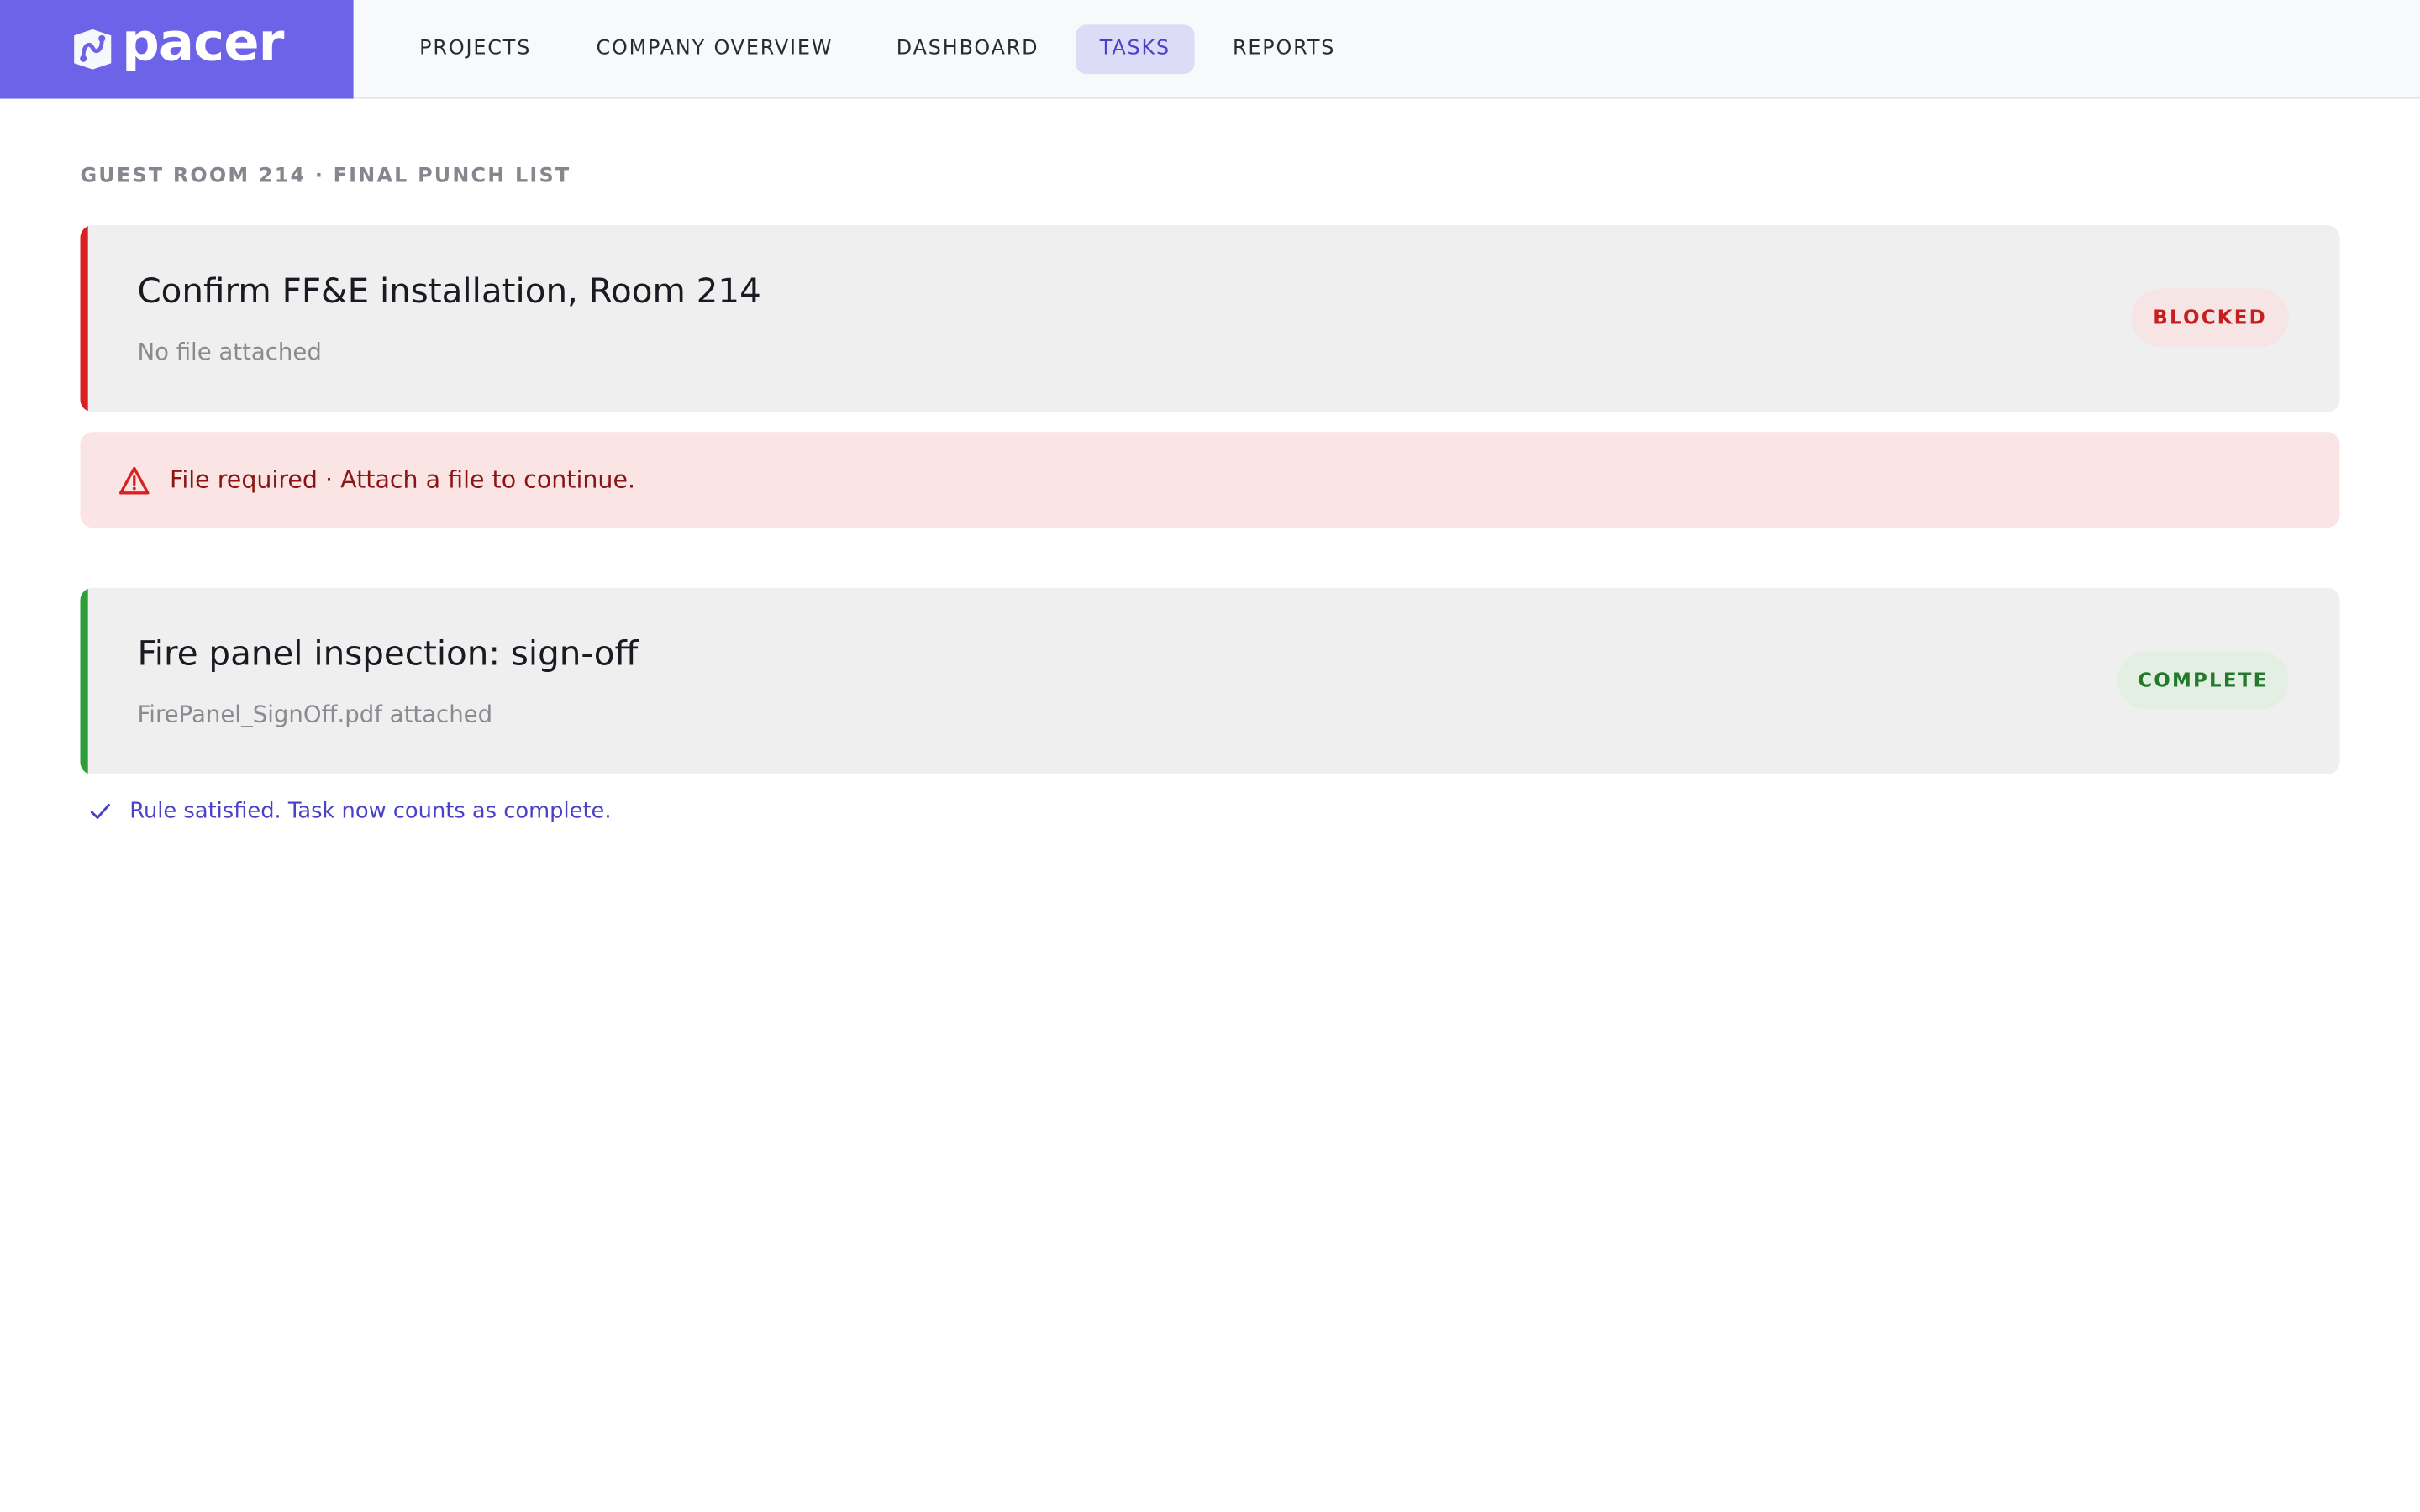 The image size is (2420, 1512). I want to click on nav-tab-tasks: TASKS, so click(1135, 49).